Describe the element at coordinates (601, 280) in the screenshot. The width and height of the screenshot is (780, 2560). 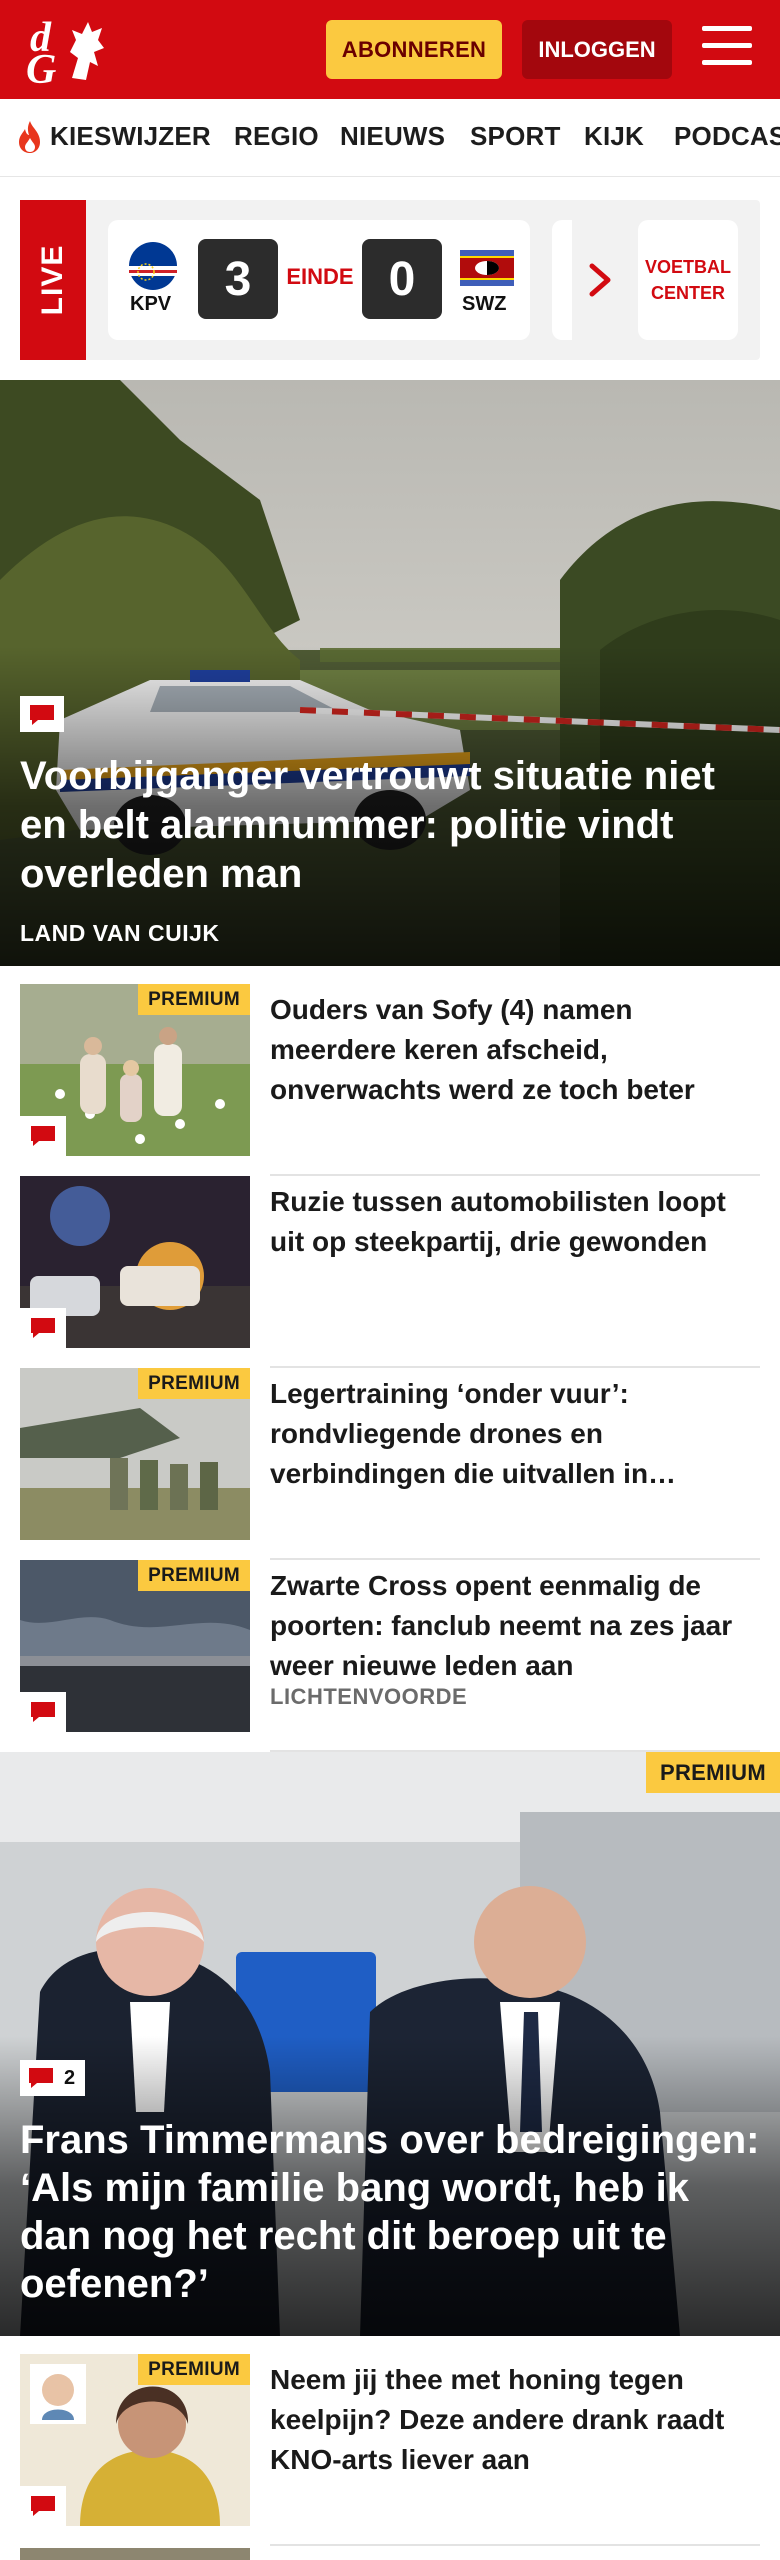
I see `chevron-right-icon` at that location.